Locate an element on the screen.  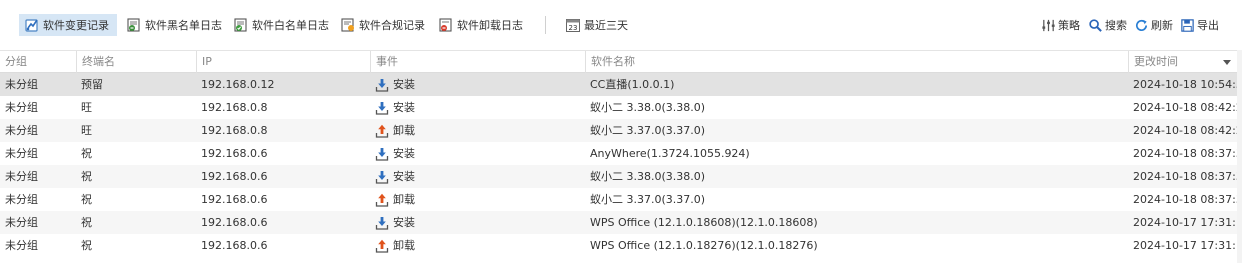
tab-label: 软件合规记录 is located at coordinates (392, 25).